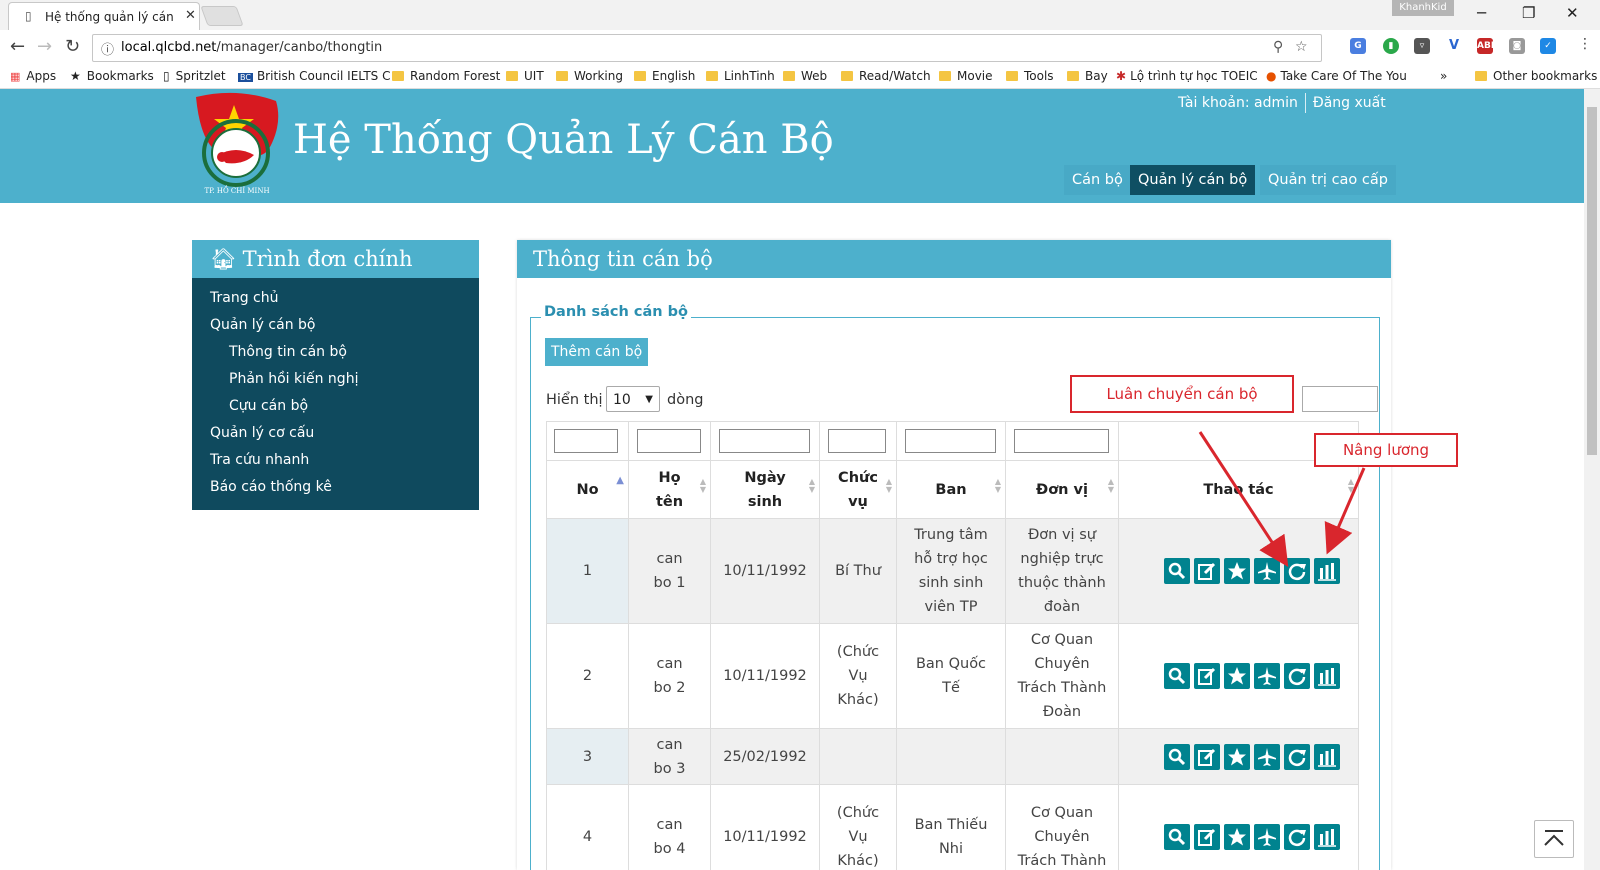 This screenshot has width=1600, height=870. What do you see at coordinates (1087, 76) in the screenshot?
I see `bookmark-bay: Bay` at bounding box center [1087, 76].